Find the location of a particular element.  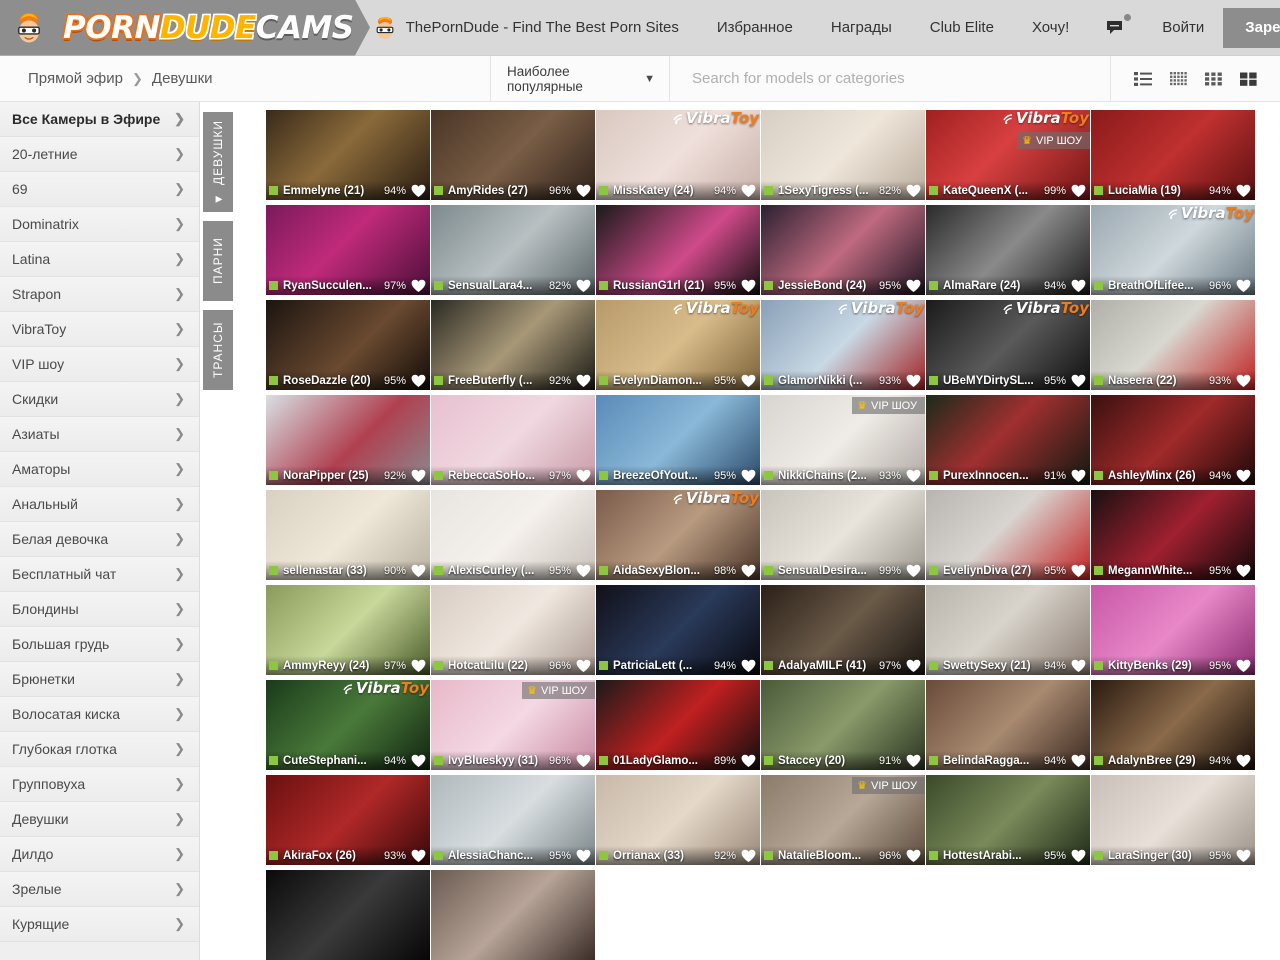

cam-card: AdalyaMILF (41) 97% is located at coordinates (843, 630).